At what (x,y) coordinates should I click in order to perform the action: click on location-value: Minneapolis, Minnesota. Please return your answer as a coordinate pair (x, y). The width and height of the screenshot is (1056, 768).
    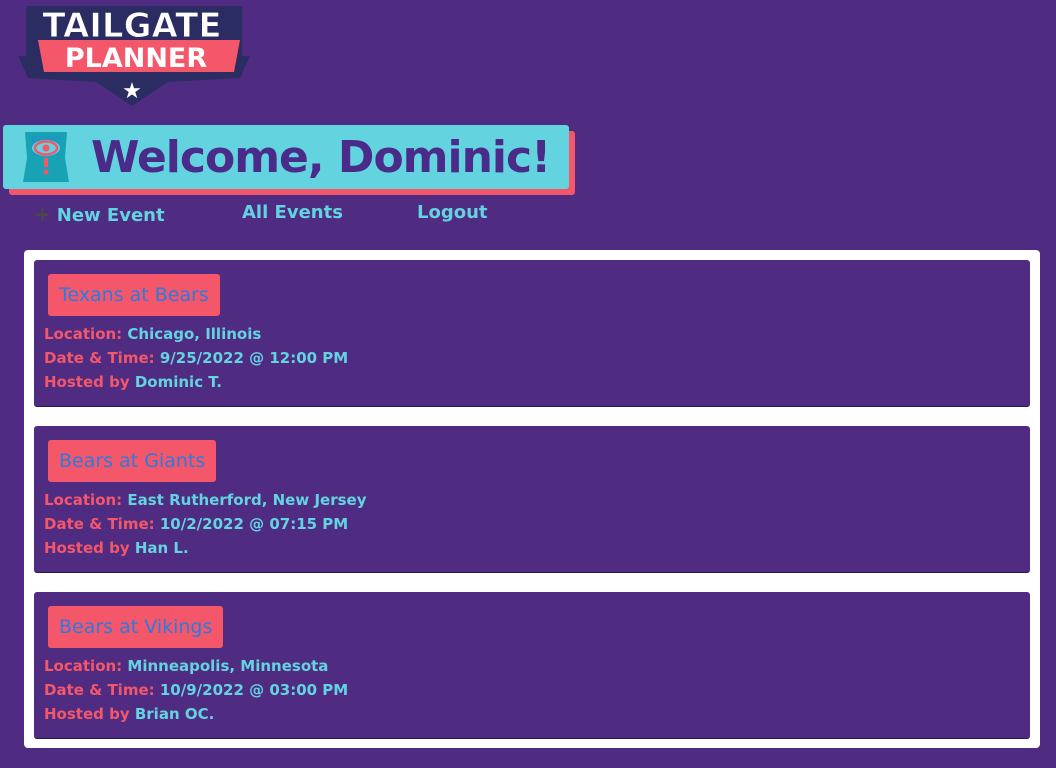
    Looking at the image, I should click on (228, 666).